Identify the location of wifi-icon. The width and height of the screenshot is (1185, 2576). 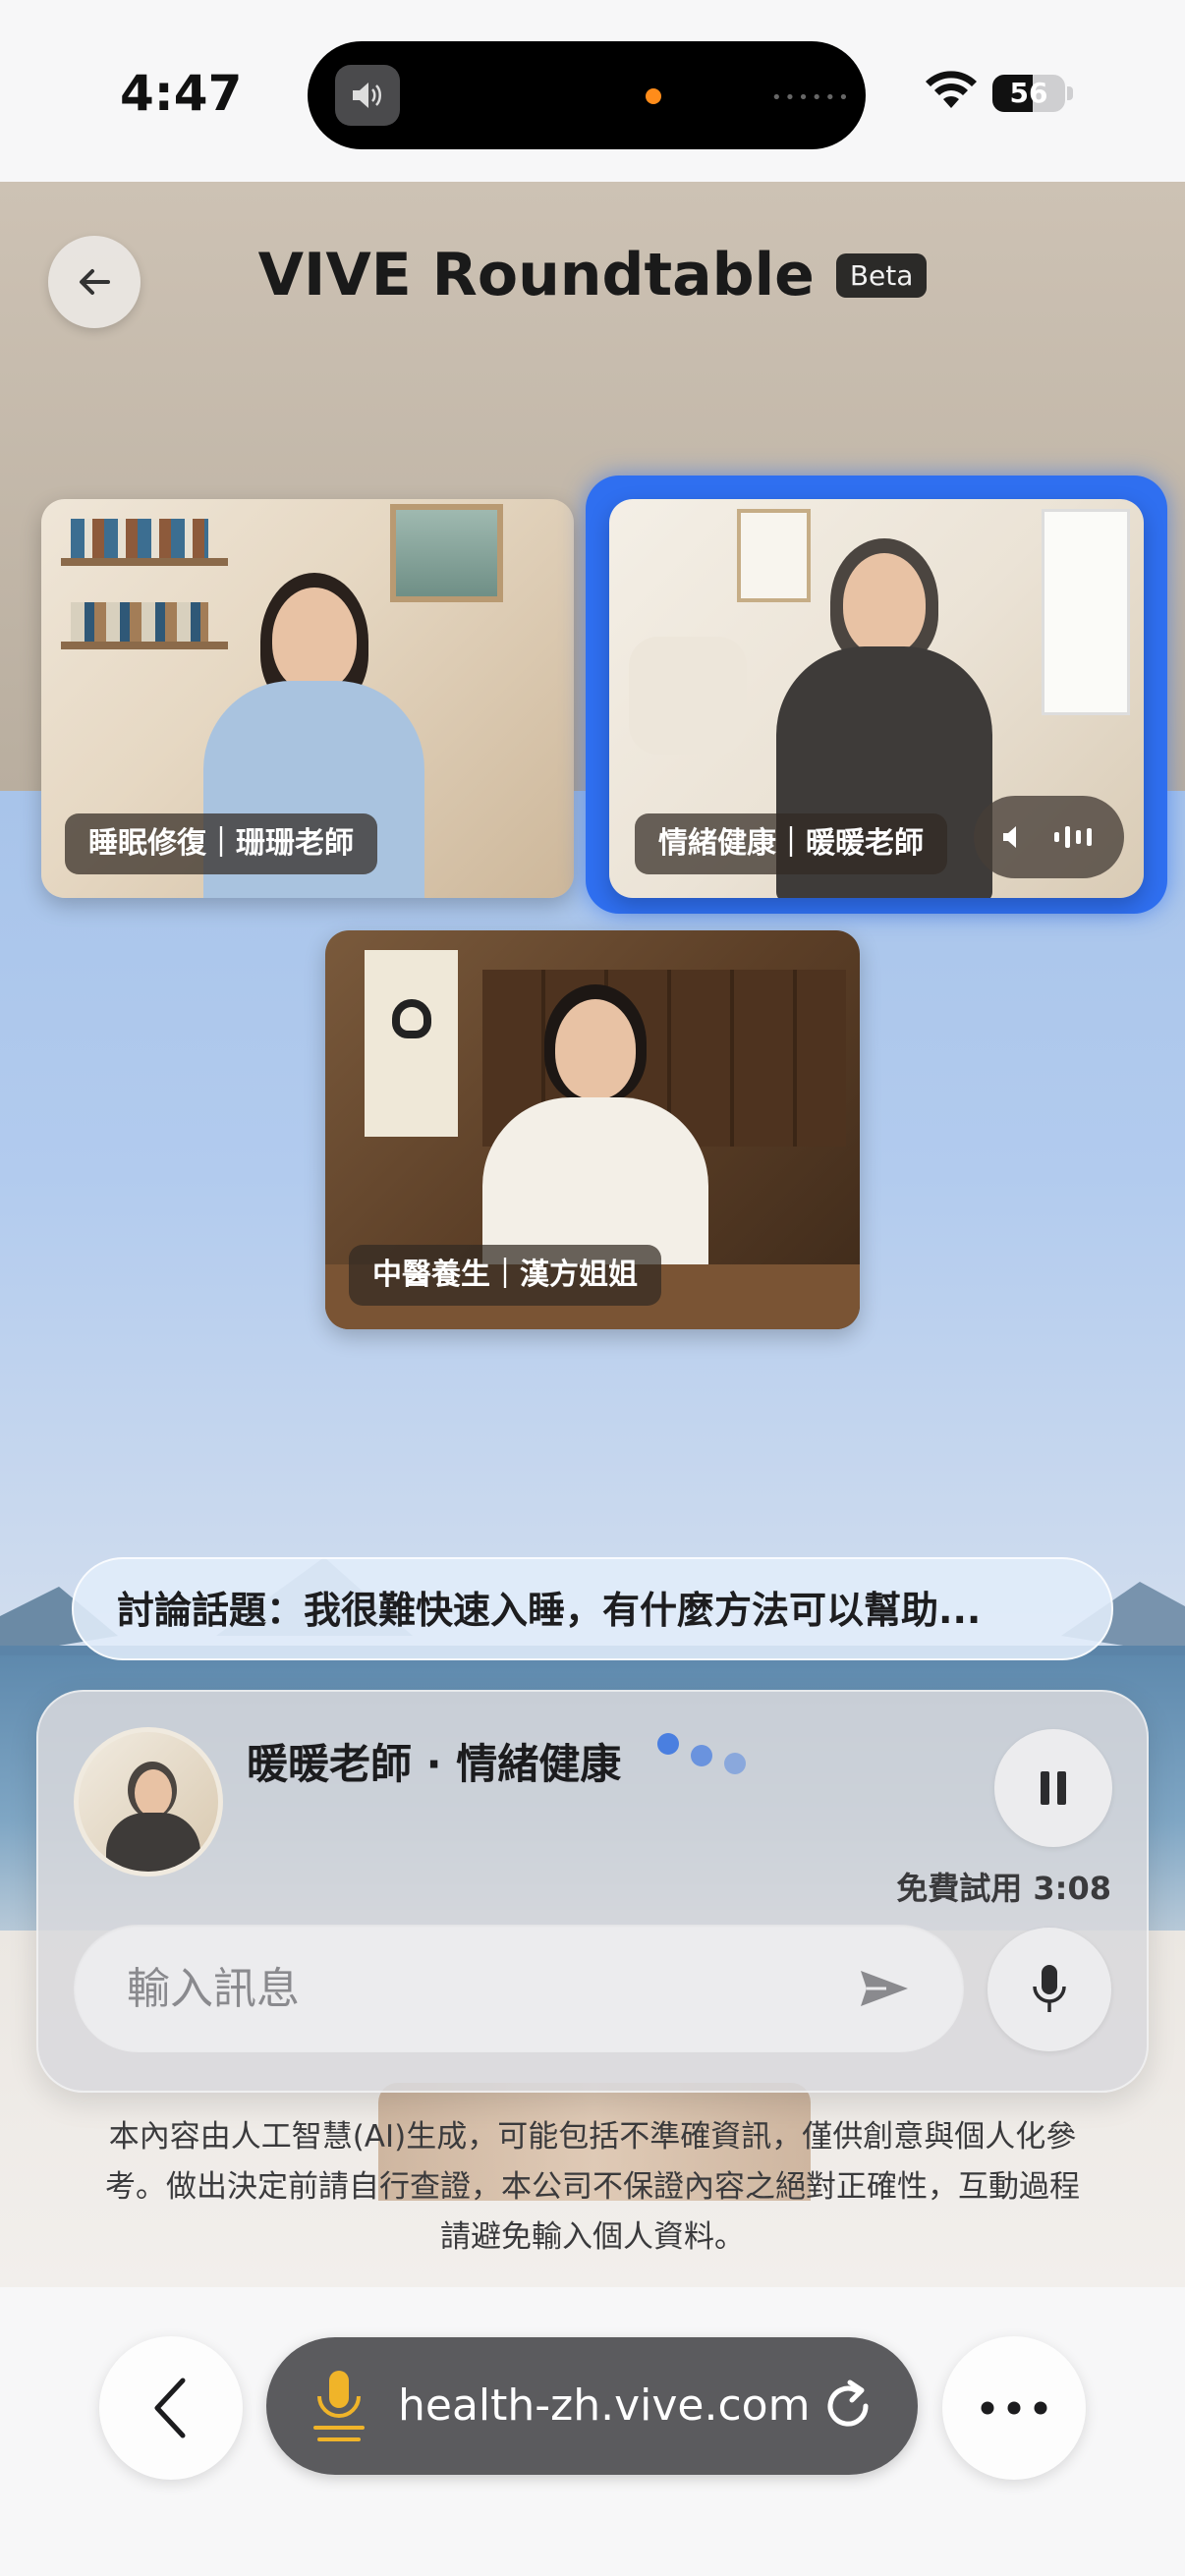
(952, 89).